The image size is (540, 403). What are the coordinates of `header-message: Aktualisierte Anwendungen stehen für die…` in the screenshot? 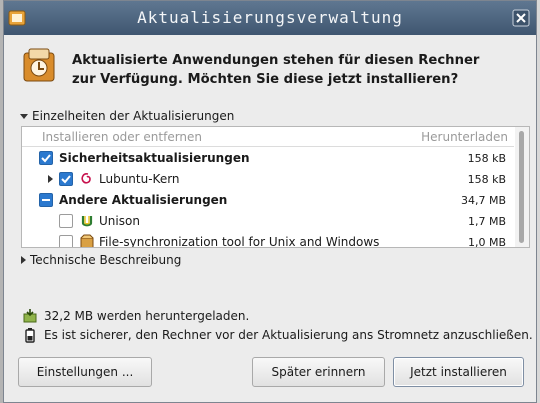 It's located at (275, 70).